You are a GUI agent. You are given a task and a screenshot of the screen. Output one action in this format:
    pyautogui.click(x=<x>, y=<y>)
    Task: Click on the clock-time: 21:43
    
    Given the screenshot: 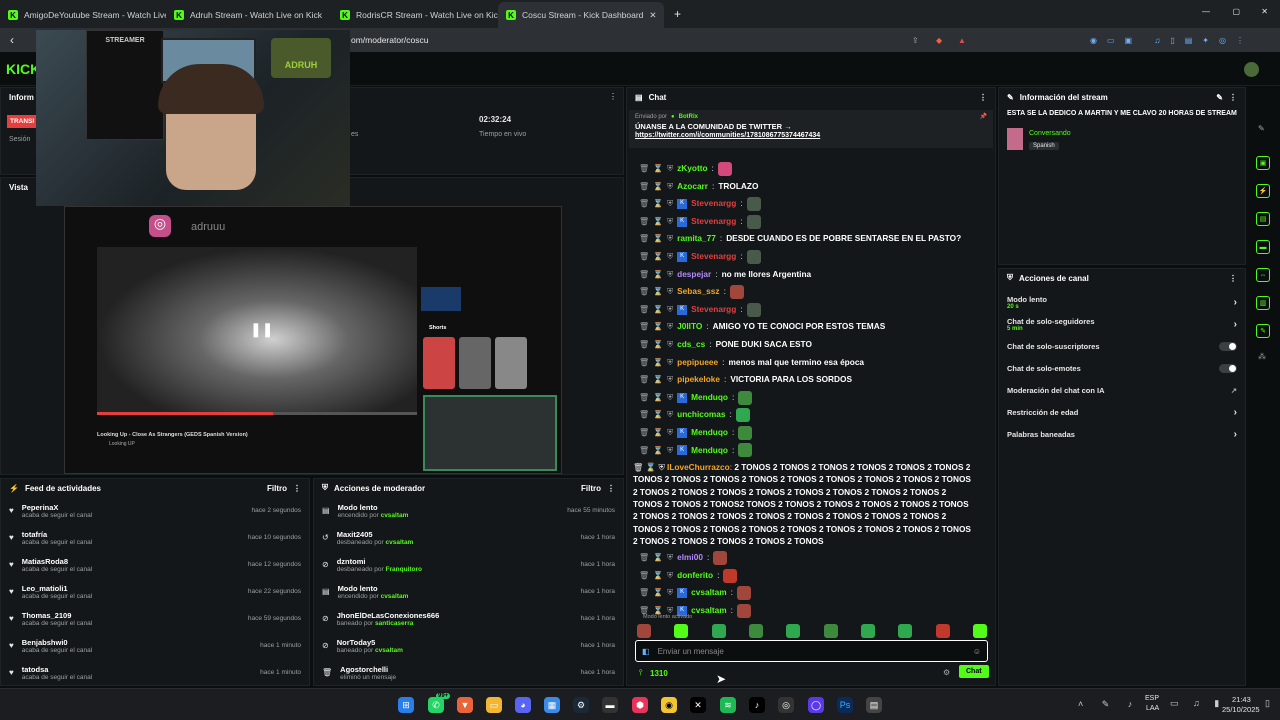 What is the action you would take?
    pyautogui.click(x=1241, y=699)
    